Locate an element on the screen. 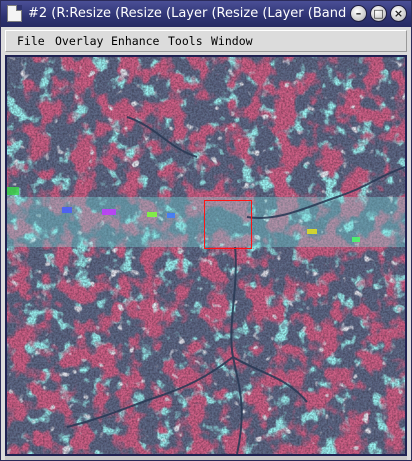  maximize-button: □ is located at coordinates (378, 13).